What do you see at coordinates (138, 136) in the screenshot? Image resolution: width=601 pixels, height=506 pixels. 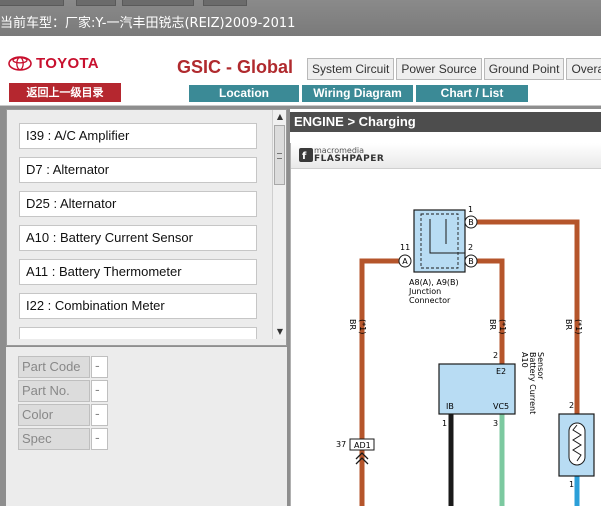 I see `list-item: I39 : A/C Amplifier` at bounding box center [138, 136].